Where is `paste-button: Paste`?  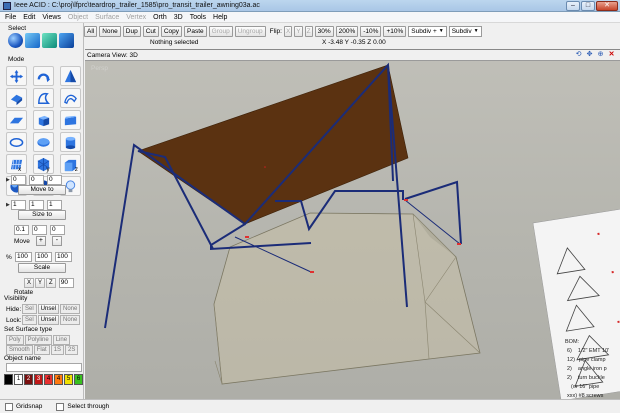
paste-button: Paste is located at coordinates (195, 31).